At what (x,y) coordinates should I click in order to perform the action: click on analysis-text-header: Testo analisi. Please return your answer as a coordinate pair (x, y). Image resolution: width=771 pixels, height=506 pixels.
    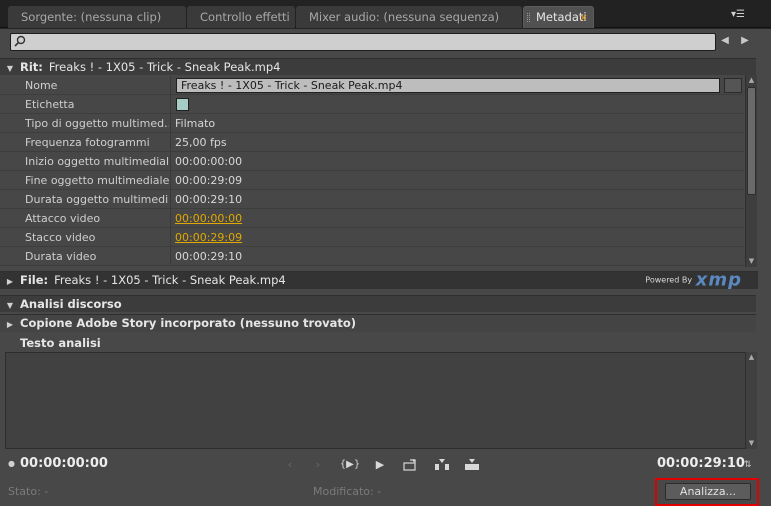
    Looking at the image, I should click on (378, 344).